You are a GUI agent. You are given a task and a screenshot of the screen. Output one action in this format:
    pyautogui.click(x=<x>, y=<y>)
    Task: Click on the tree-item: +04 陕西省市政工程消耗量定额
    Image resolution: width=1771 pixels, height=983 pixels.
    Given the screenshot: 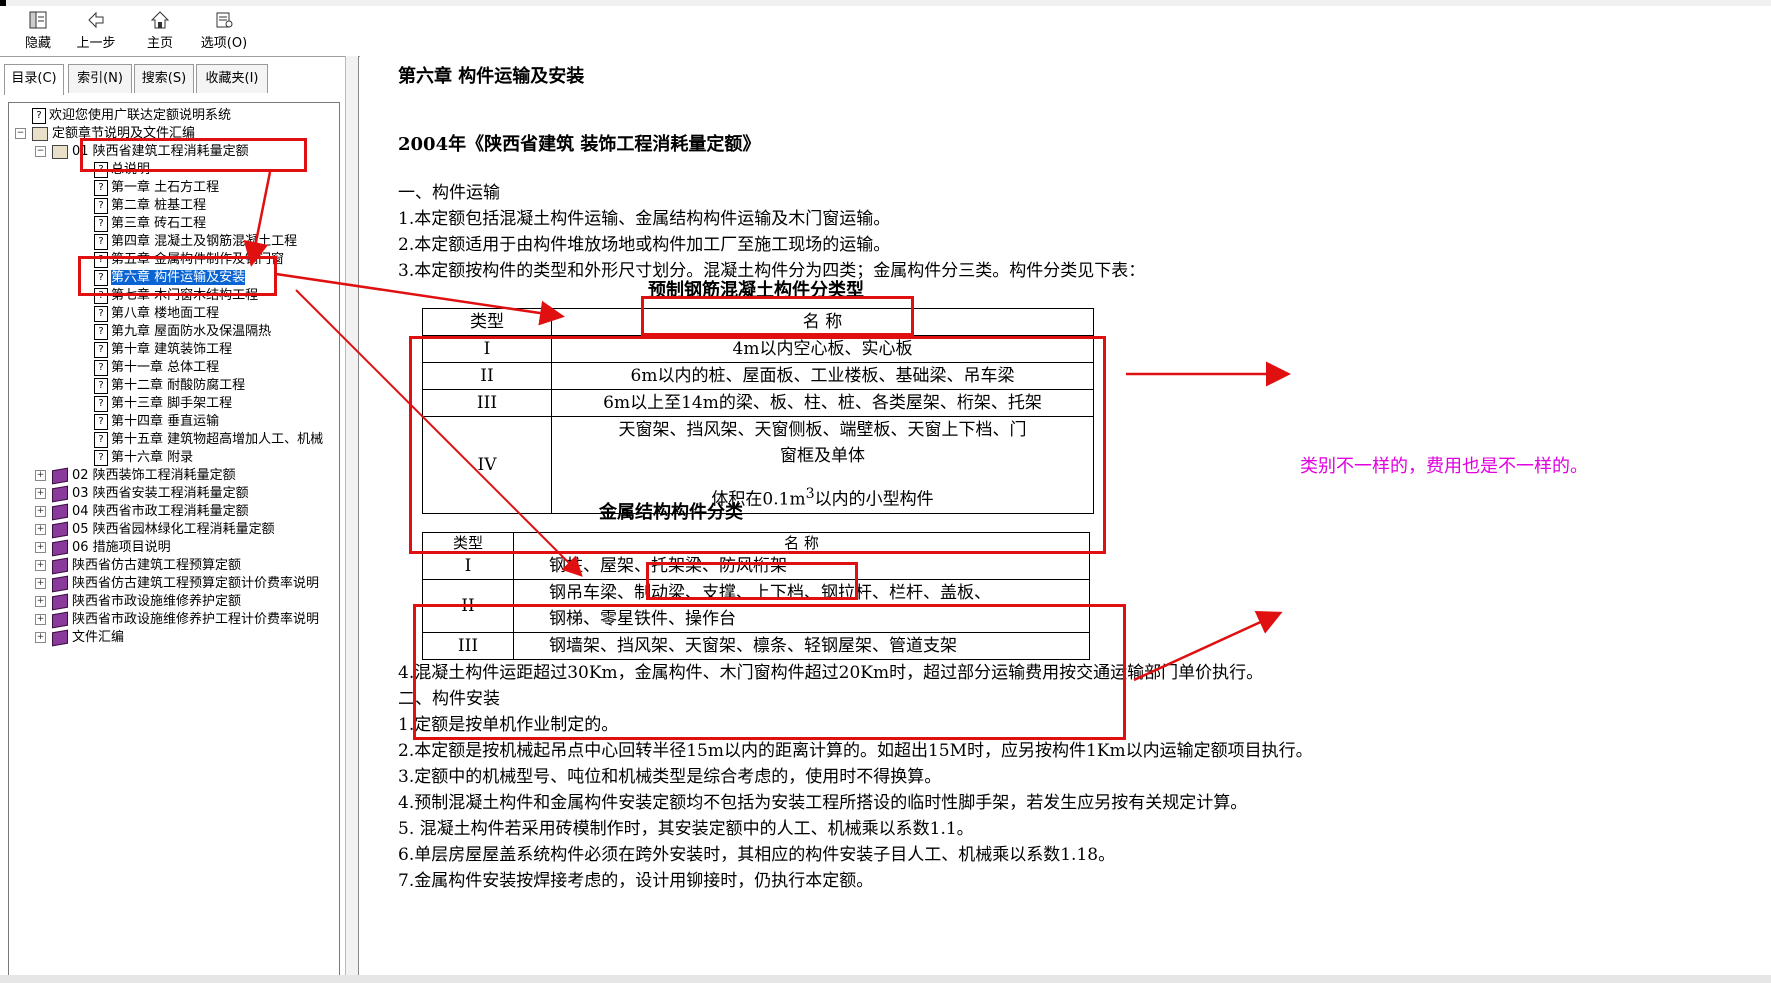 What is the action you would take?
    pyautogui.click(x=142, y=512)
    